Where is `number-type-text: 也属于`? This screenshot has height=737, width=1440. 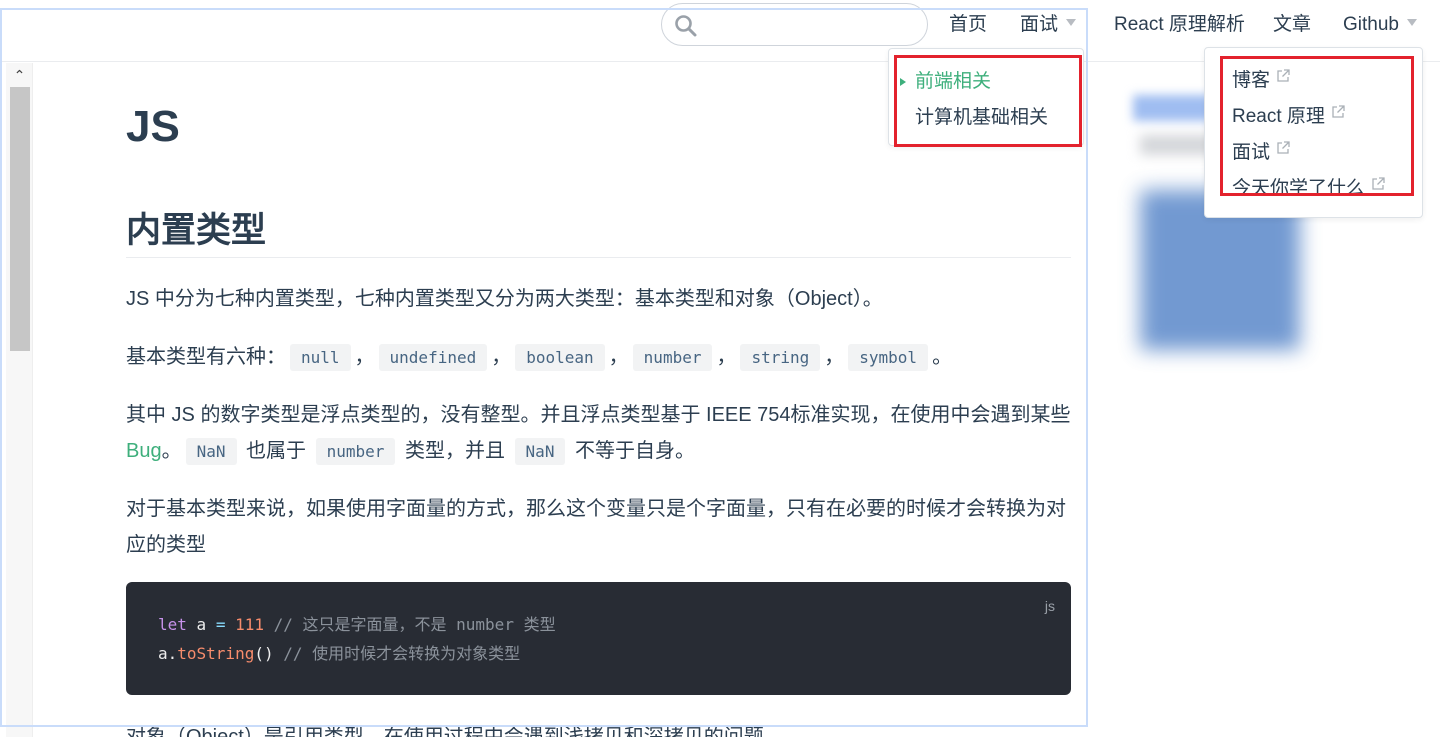
number-type-text: 也属于 is located at coordinates (276, 451).